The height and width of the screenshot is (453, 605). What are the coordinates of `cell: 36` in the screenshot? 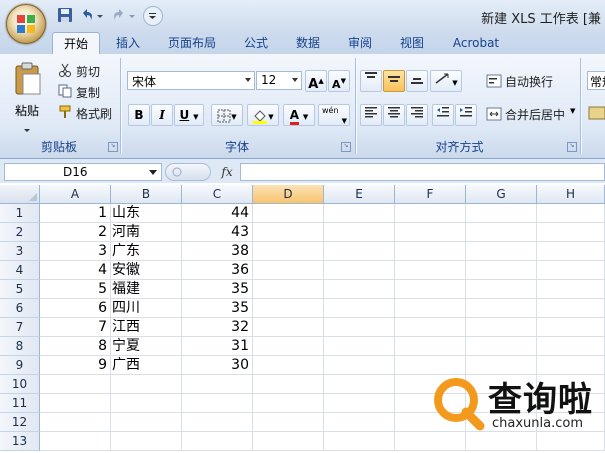 It's located at (217, 270).